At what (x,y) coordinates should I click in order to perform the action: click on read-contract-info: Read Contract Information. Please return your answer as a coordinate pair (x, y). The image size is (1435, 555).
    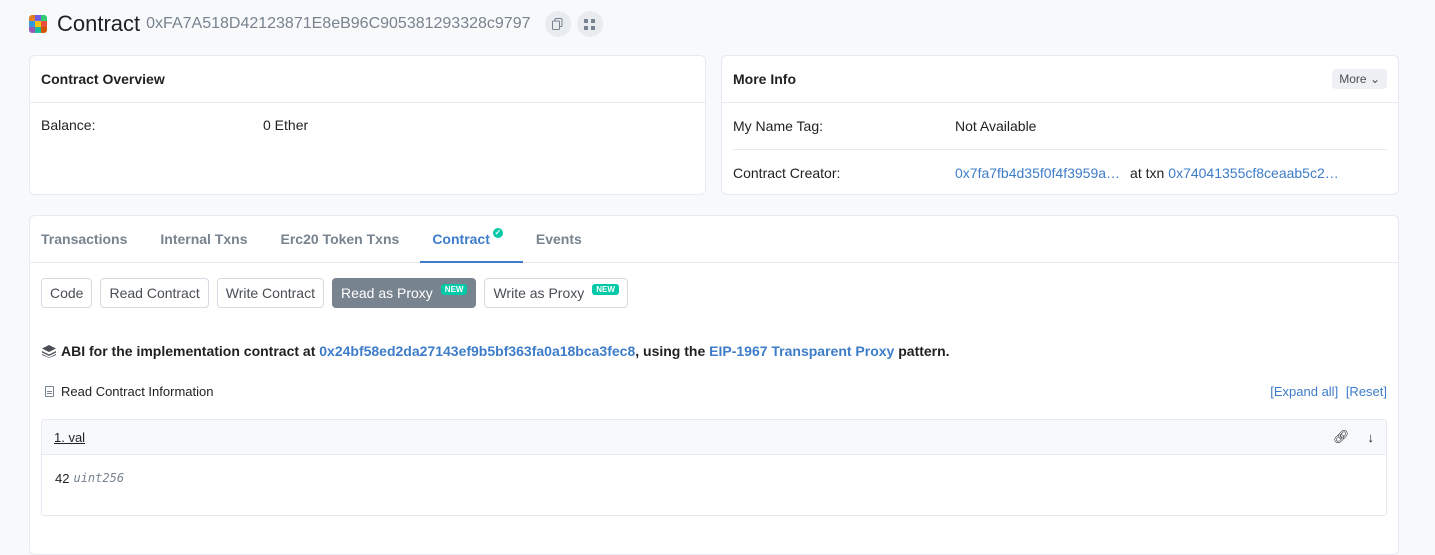
    Looking at the image, I should click on (129, 391).